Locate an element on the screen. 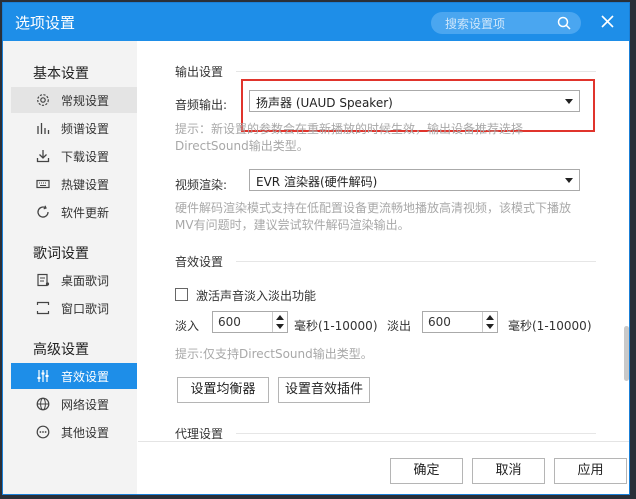 Image resolution: width=636 pixels, height=499 pixels. sidebar-item-label: 音效设置 is located at coordinates (85, 377).